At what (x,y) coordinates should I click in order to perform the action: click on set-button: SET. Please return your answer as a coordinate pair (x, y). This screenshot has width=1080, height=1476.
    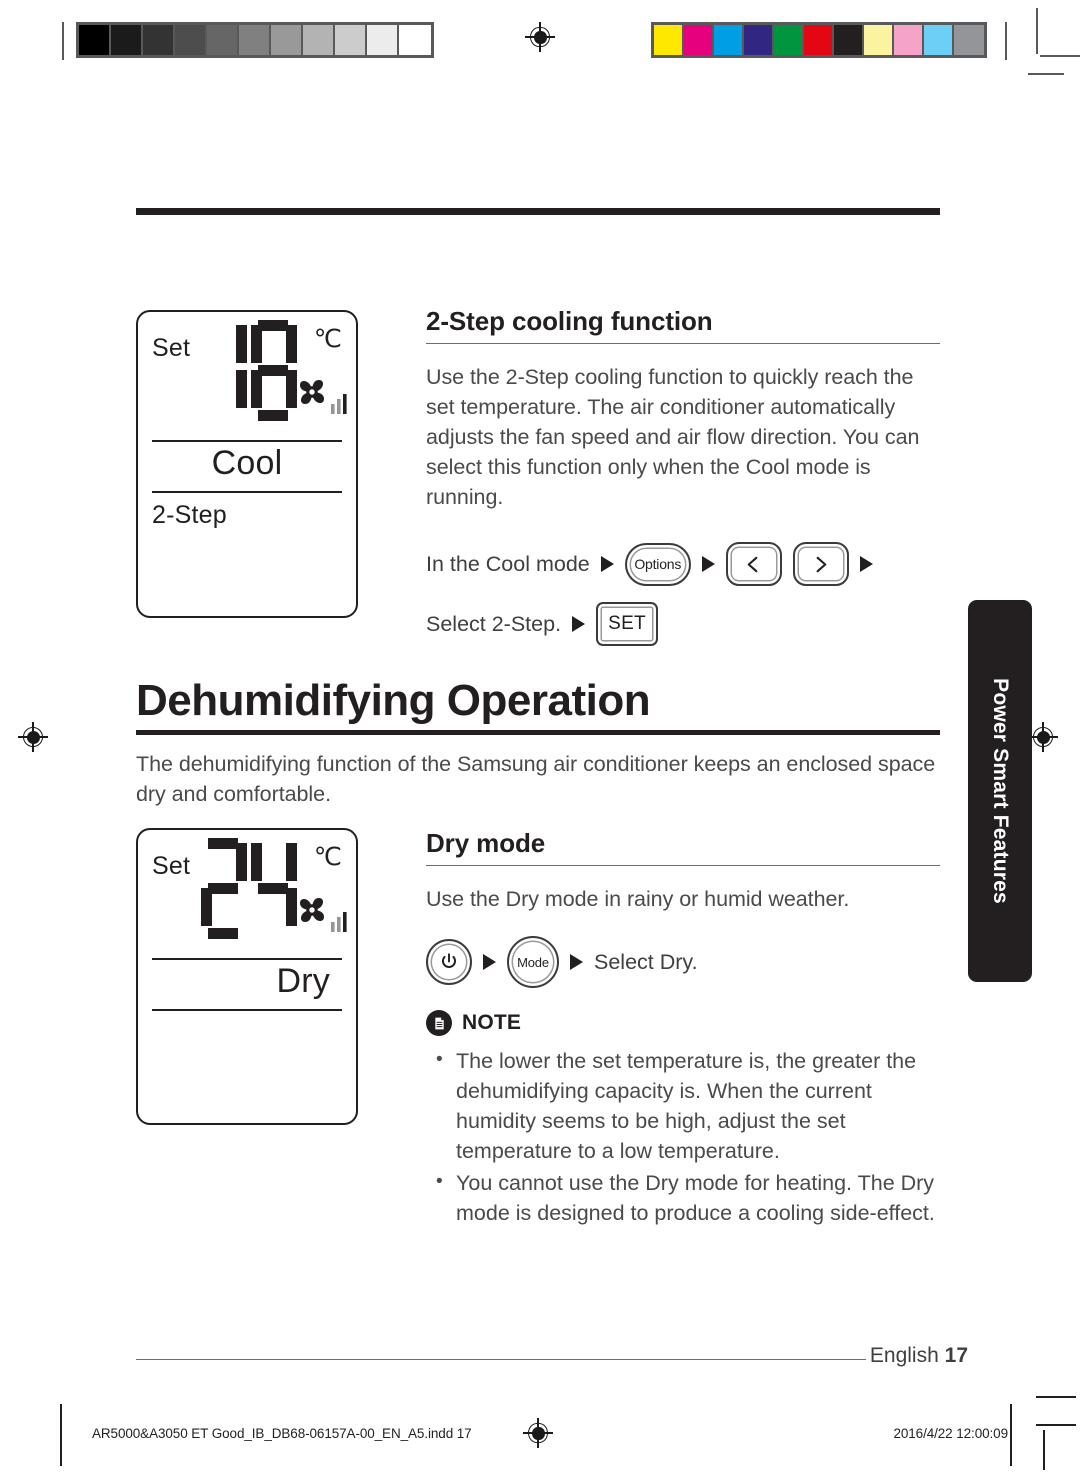
    Looking at the image, I should click on (627, 624).